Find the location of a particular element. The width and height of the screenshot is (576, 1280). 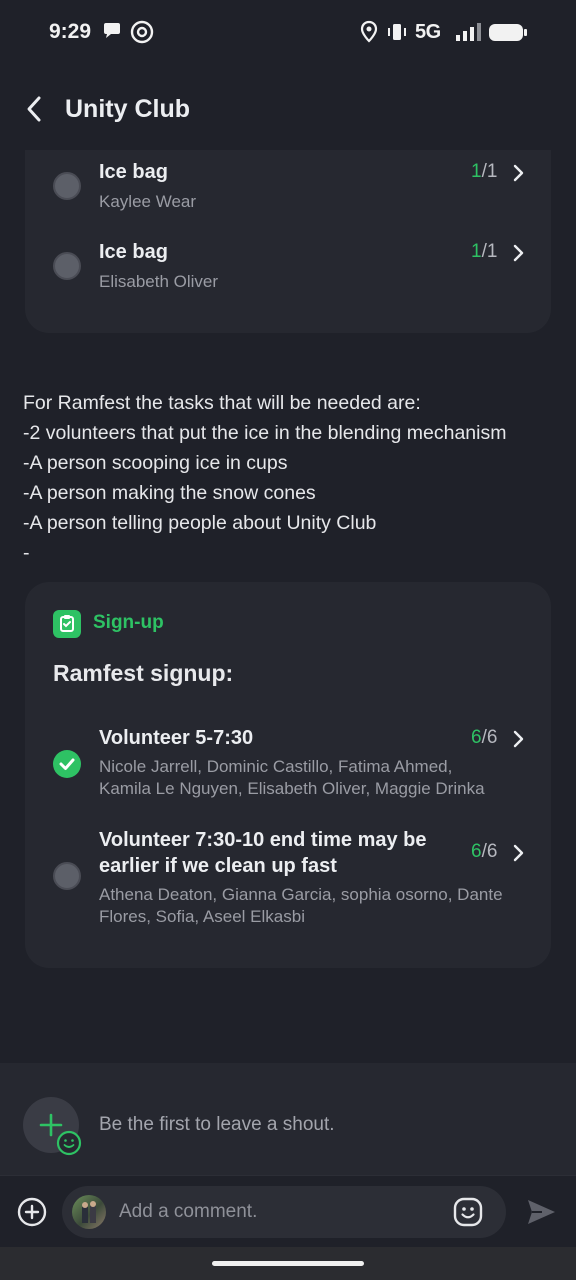

status-bar: 9:29 5G is located at coordinates (288, 33).